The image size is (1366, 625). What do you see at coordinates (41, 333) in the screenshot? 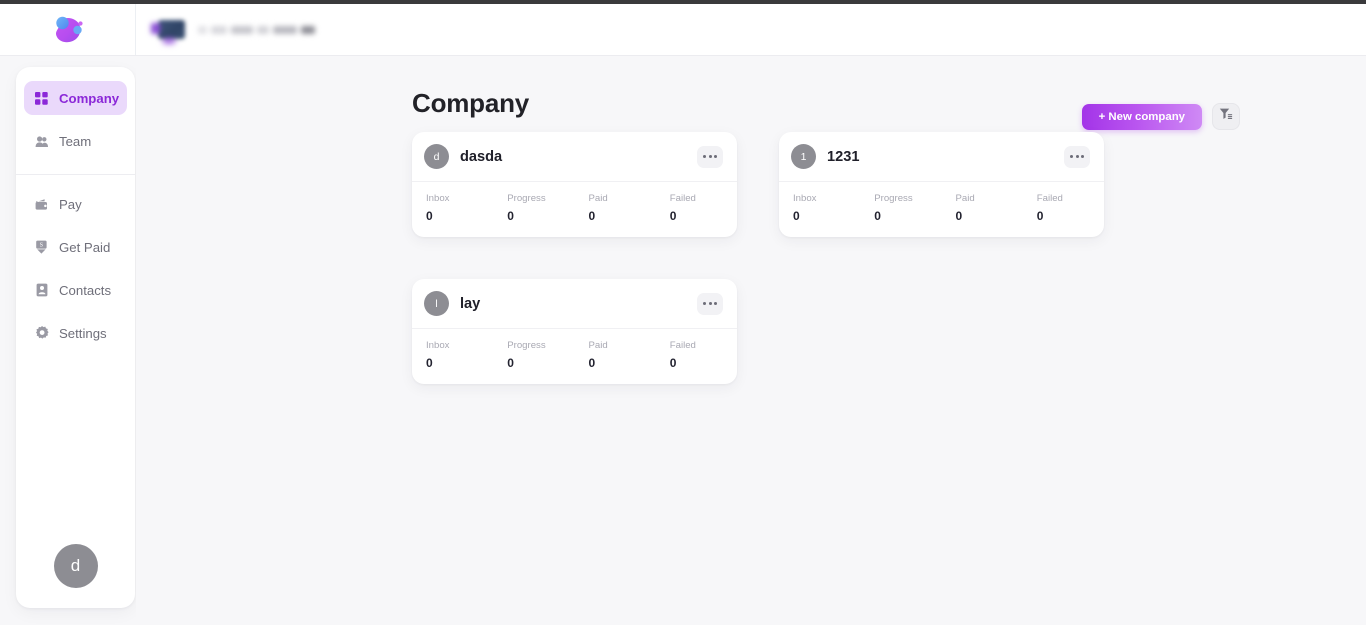
I see `gear-icon` at bounding box center [41, 333].